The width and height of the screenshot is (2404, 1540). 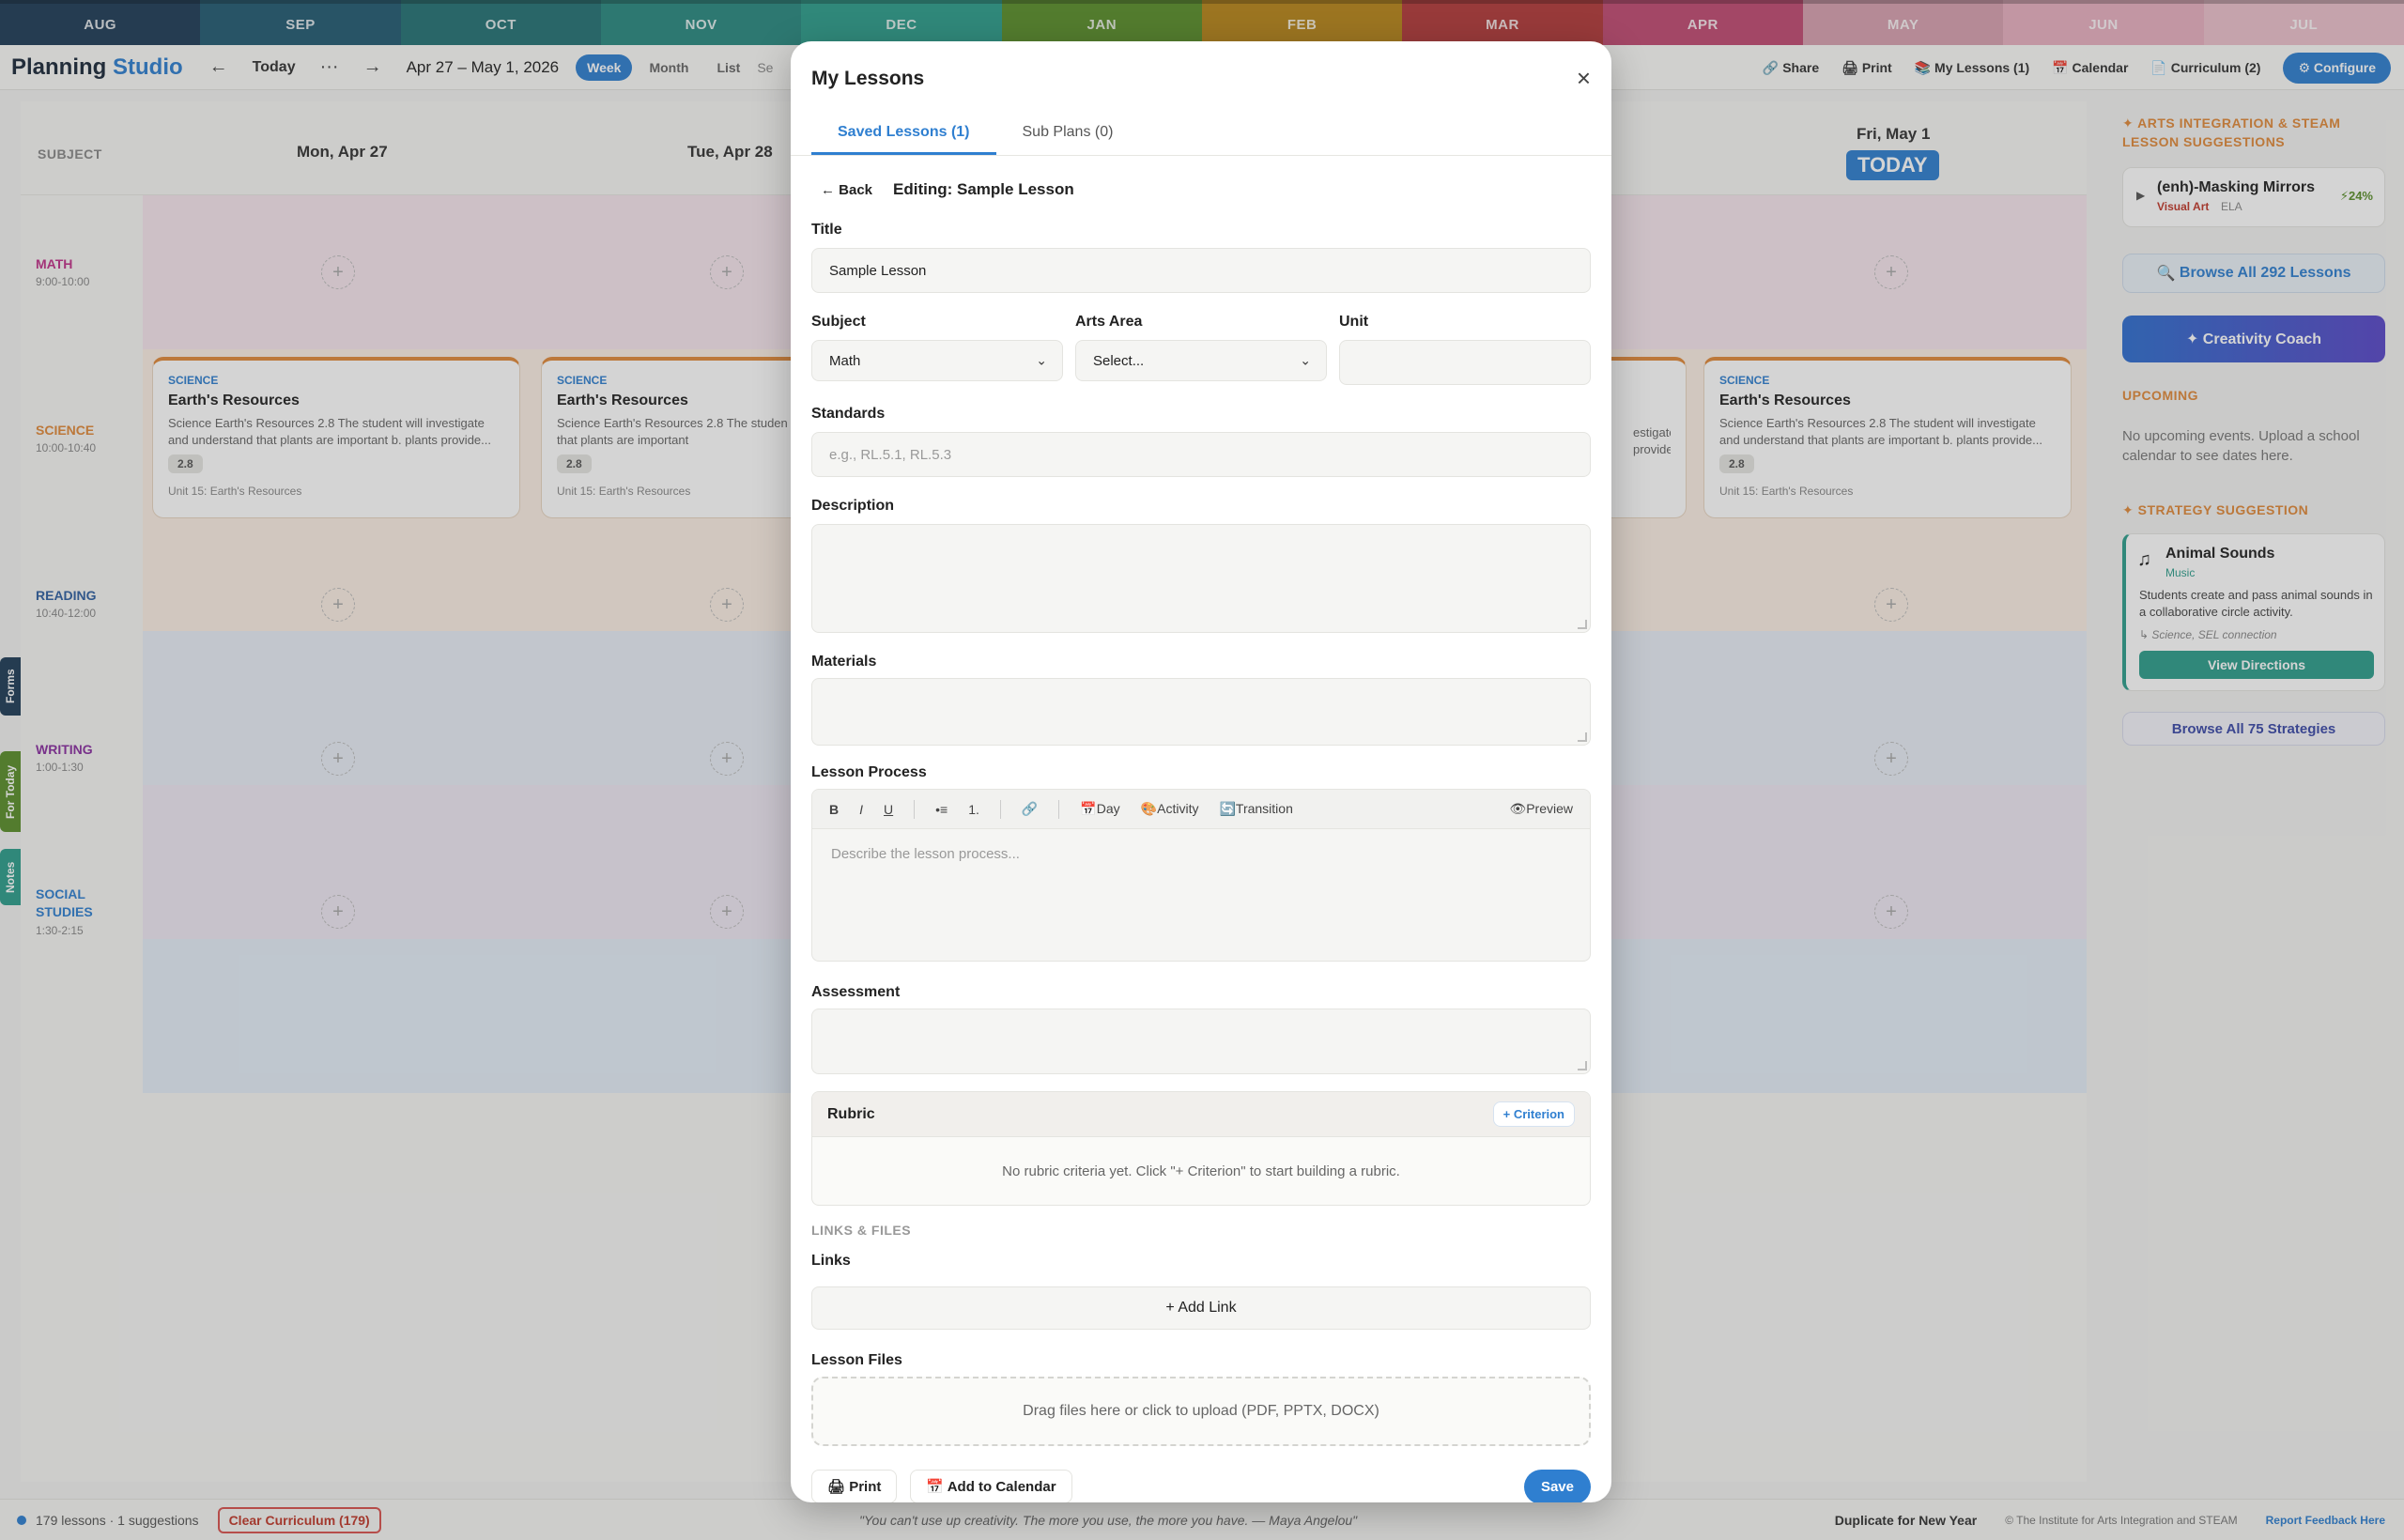 I want to click on arts-area-select: Select... ⌄, so click(x=1201, y=360).